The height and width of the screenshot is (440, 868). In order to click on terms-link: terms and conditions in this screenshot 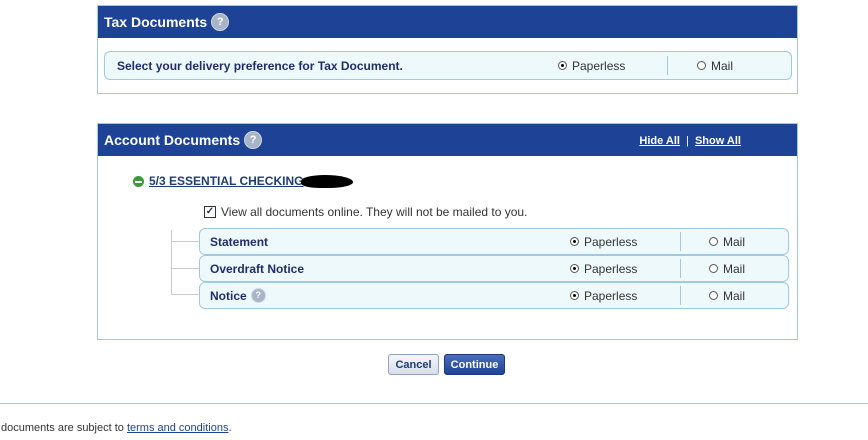, I will do `click(178, 428)`.